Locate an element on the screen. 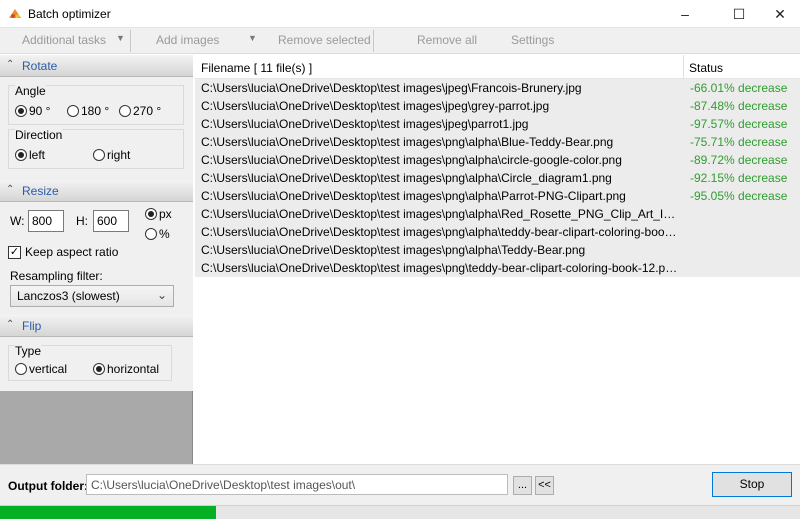 The width and height of the screenshot is (800, 519). resampling-select: Lanczos3 (slowest) ⌄ is located at coordinates (92, 296).